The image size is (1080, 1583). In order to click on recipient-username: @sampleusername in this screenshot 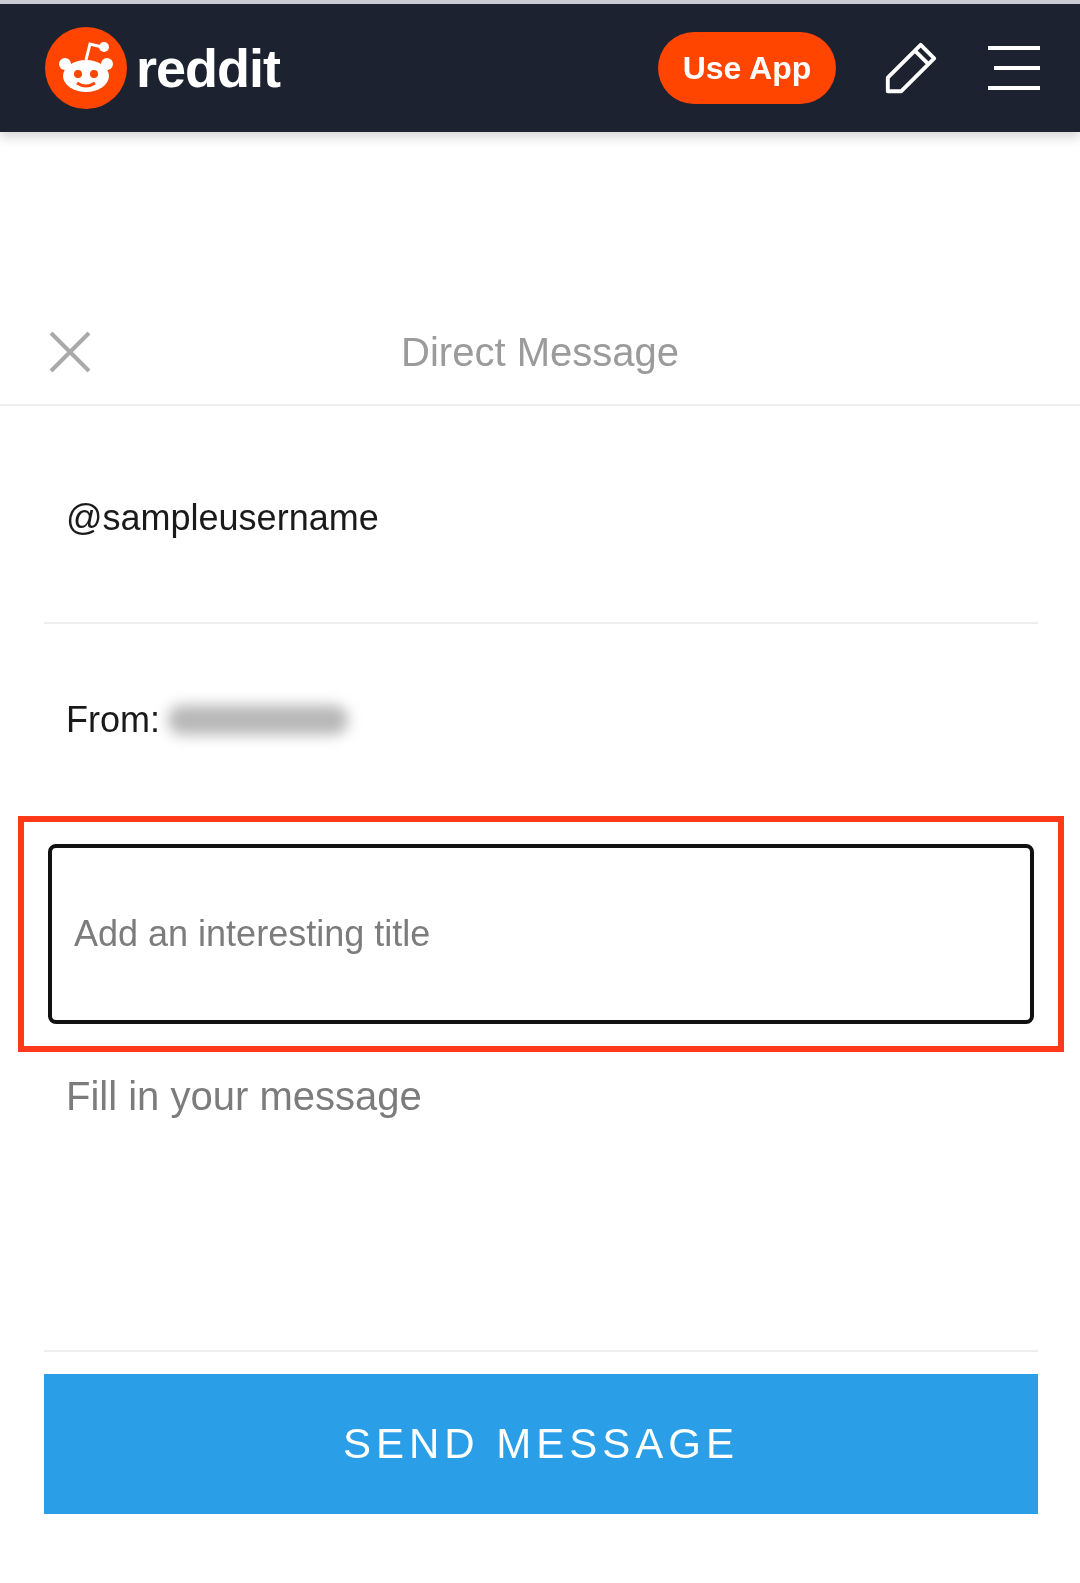, I will do `click(222, 518)`.